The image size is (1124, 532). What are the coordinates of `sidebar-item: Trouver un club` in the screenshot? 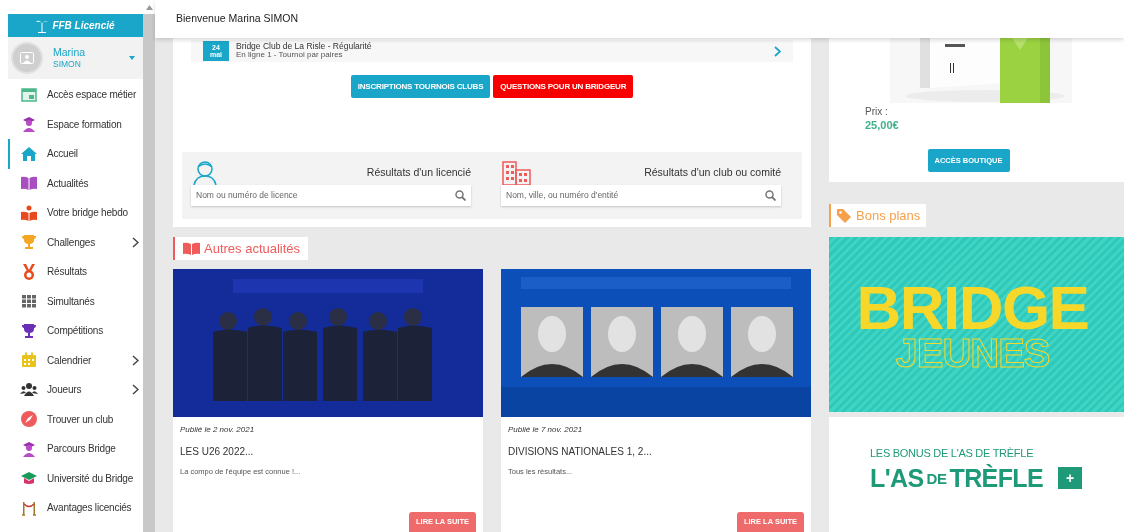 It's located at (75, 419).